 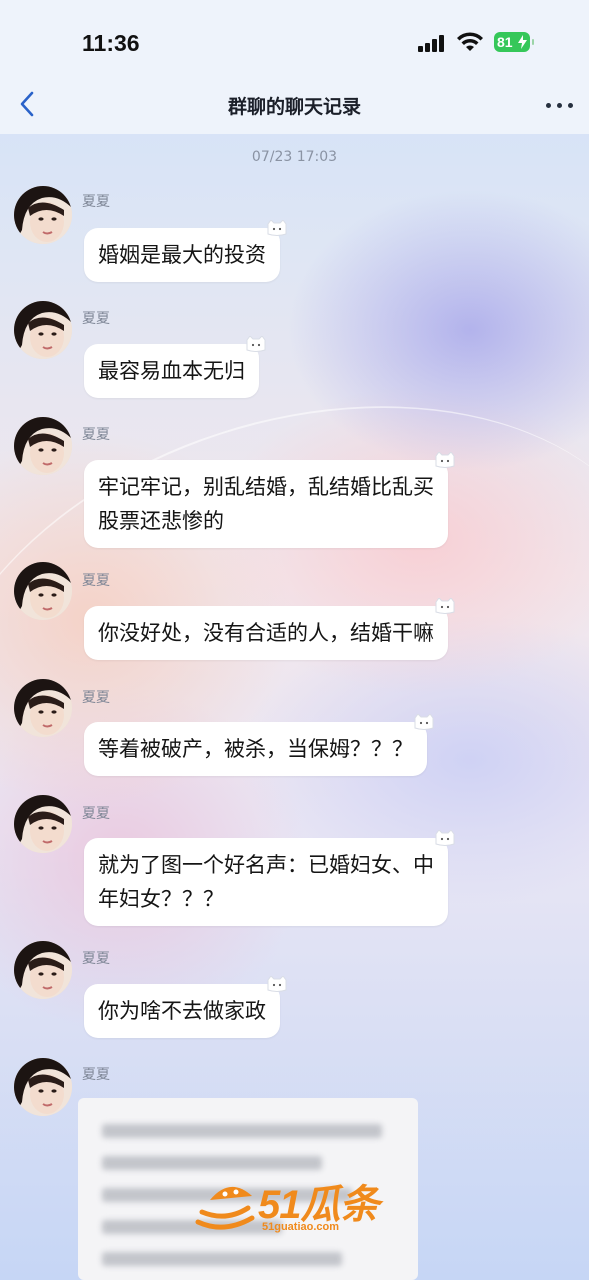 What do you see at coordinates (111, 43) in the screenshot?
I see `status-time: 11:36` at bounding box center [111, 43].